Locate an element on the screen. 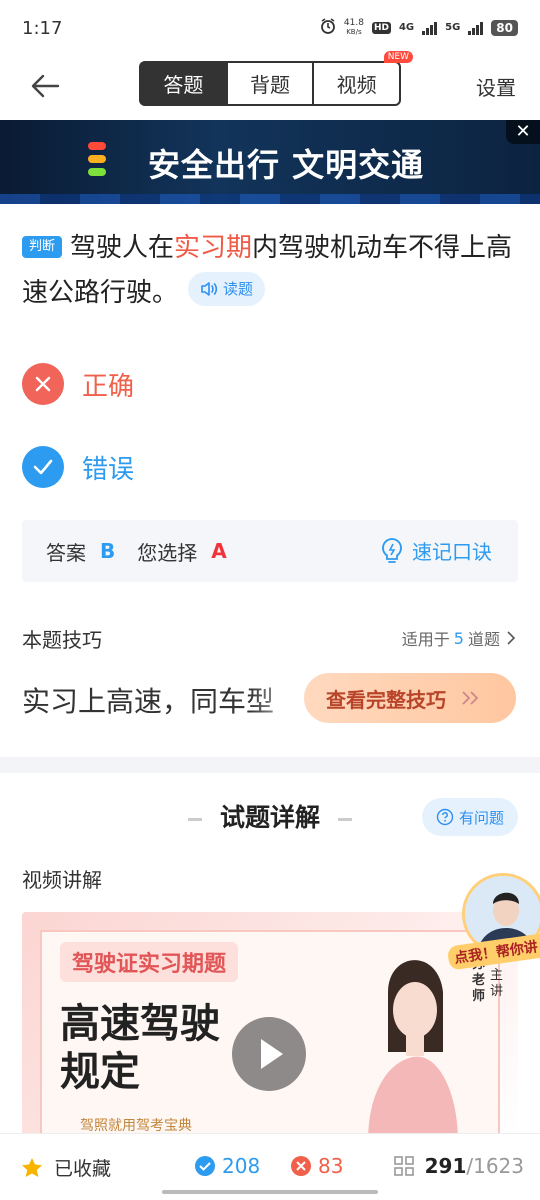 Image resolution: width=540 pixels, height=1200 pixels. detail-title-text: 试题详解 is located at coordinates (269, 817).